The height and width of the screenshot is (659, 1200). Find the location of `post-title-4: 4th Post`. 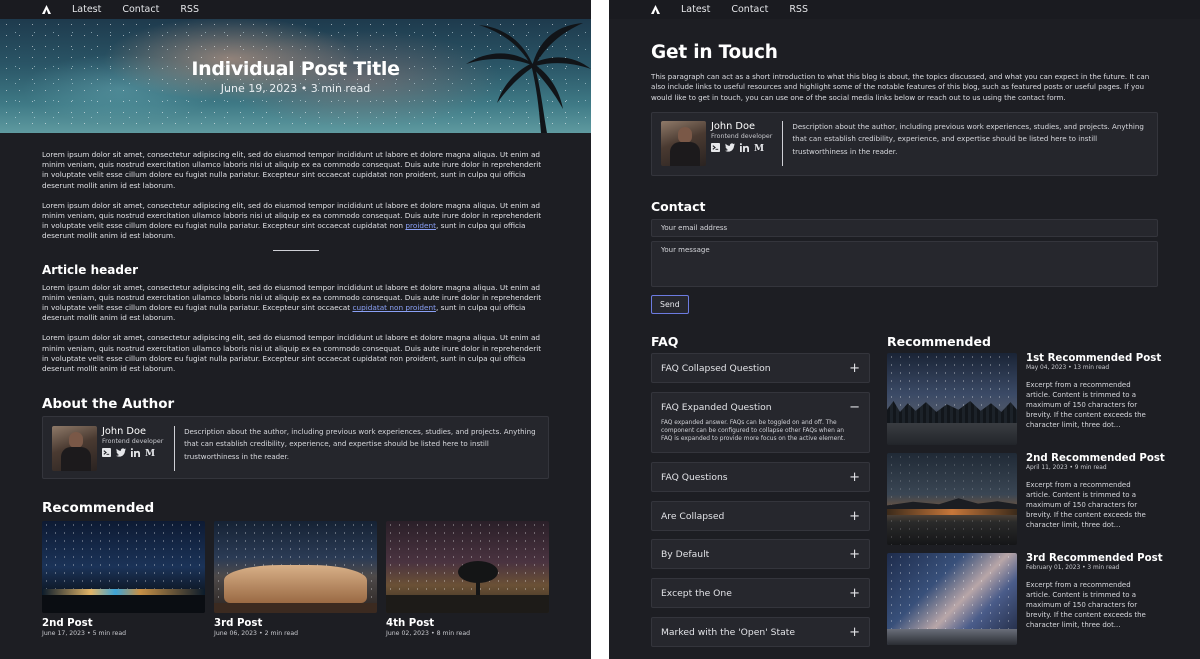

post-title-4: 4th Post is located at coordinates (467, 623).